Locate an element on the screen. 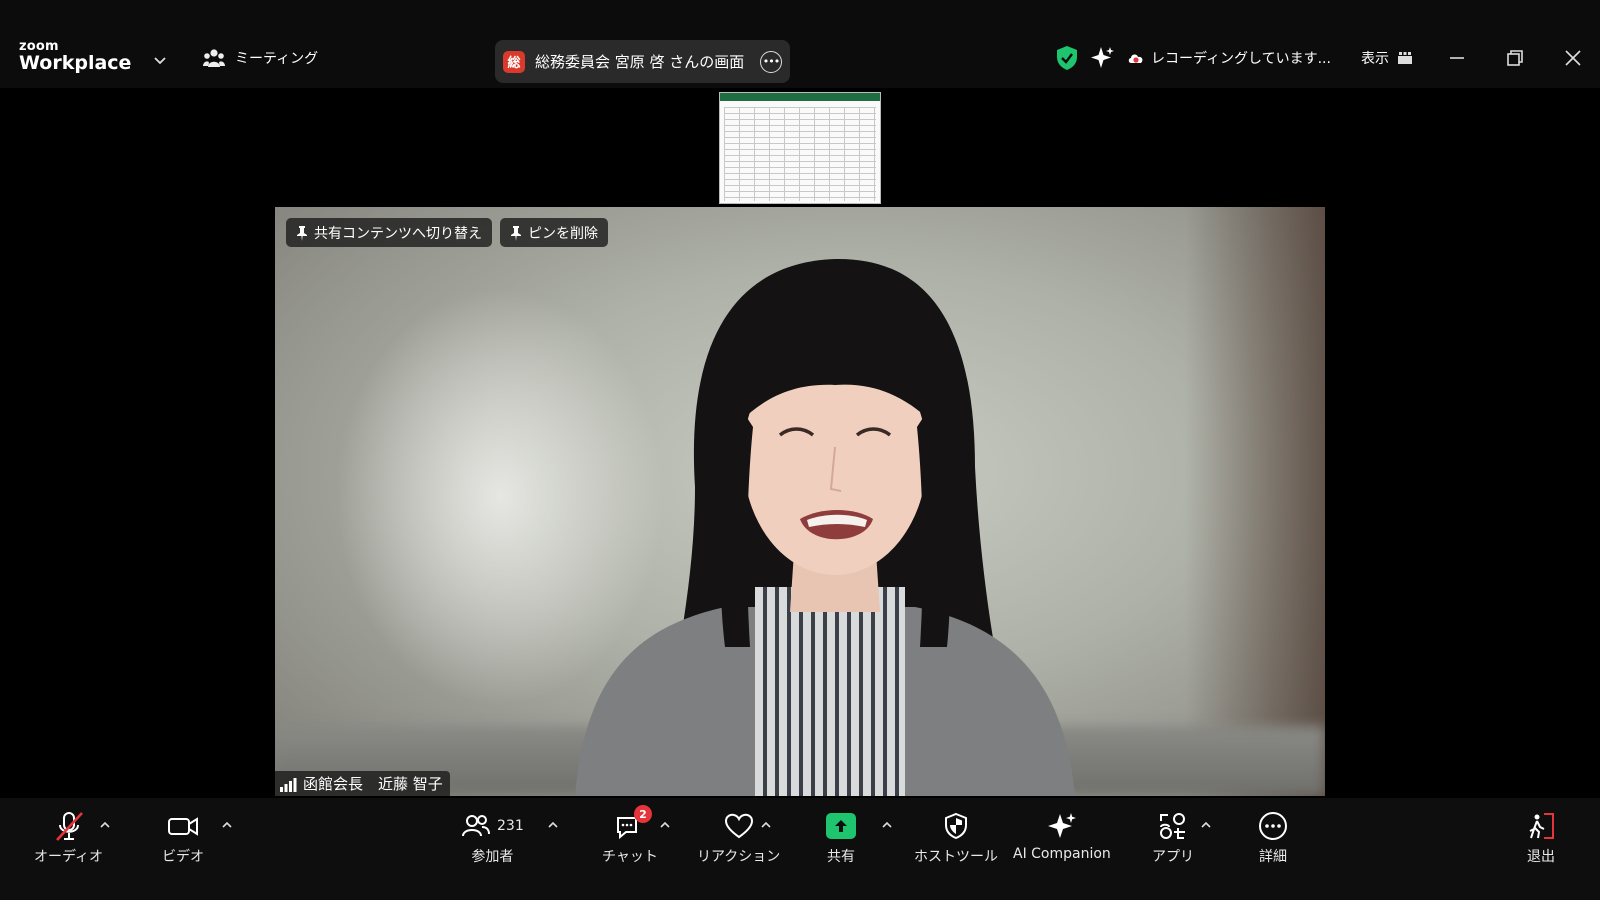  share-caret-icon is located at coordinates (887, 825).